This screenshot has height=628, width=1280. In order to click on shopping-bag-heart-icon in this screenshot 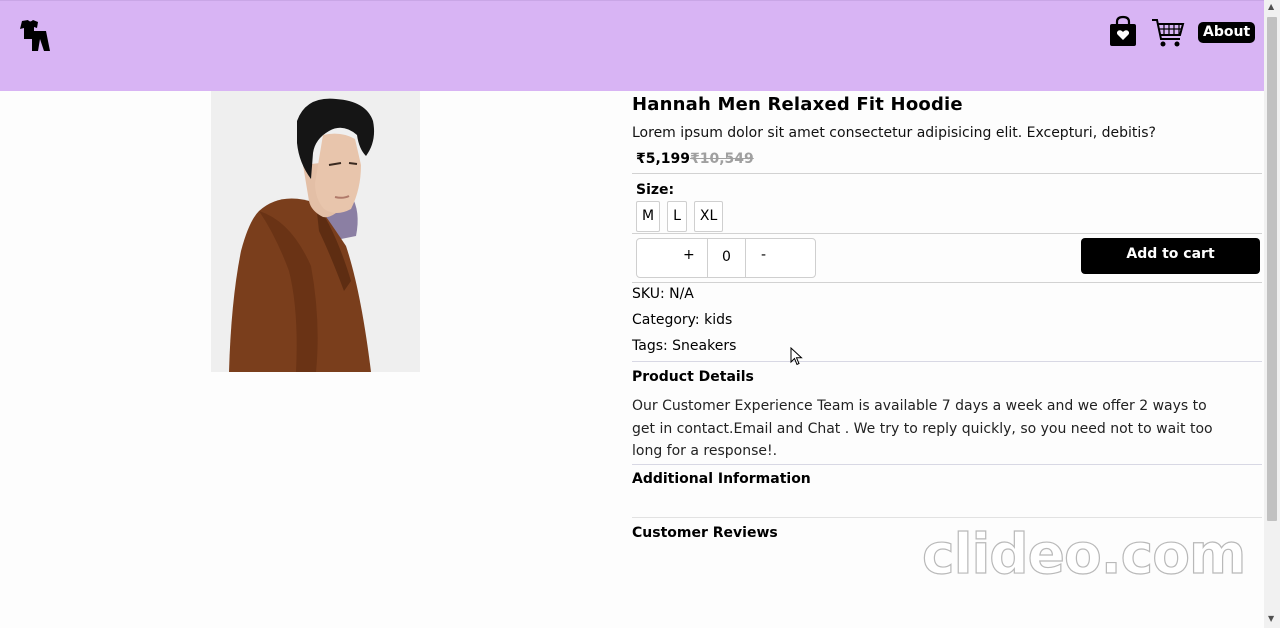, I will do `click(1123, 31)`.